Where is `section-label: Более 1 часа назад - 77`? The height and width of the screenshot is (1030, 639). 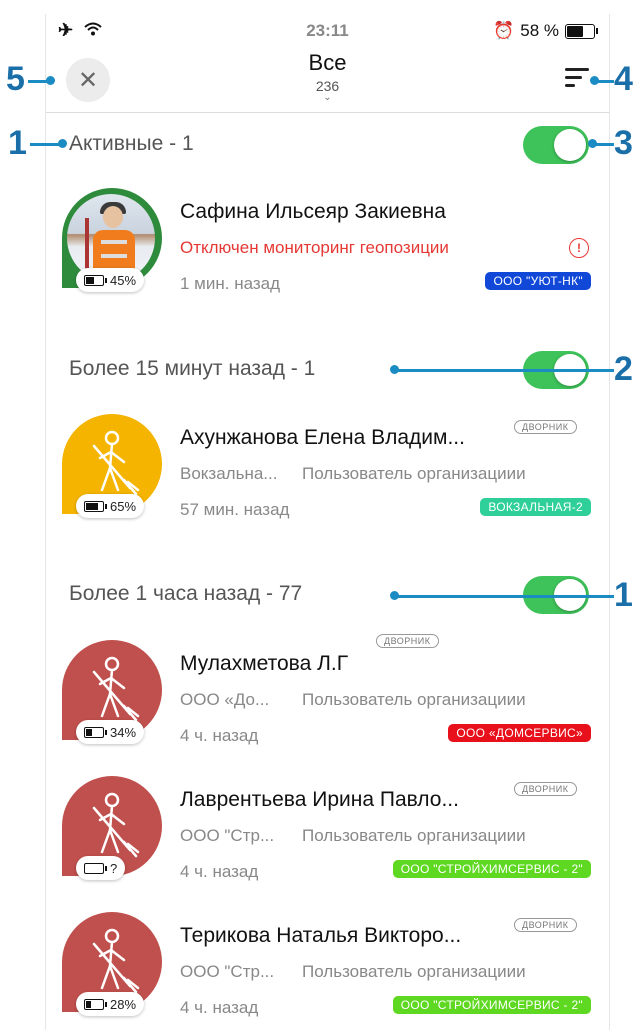 section-label: Более 1 часа назад - 77 is located at coordinates (186, 593).